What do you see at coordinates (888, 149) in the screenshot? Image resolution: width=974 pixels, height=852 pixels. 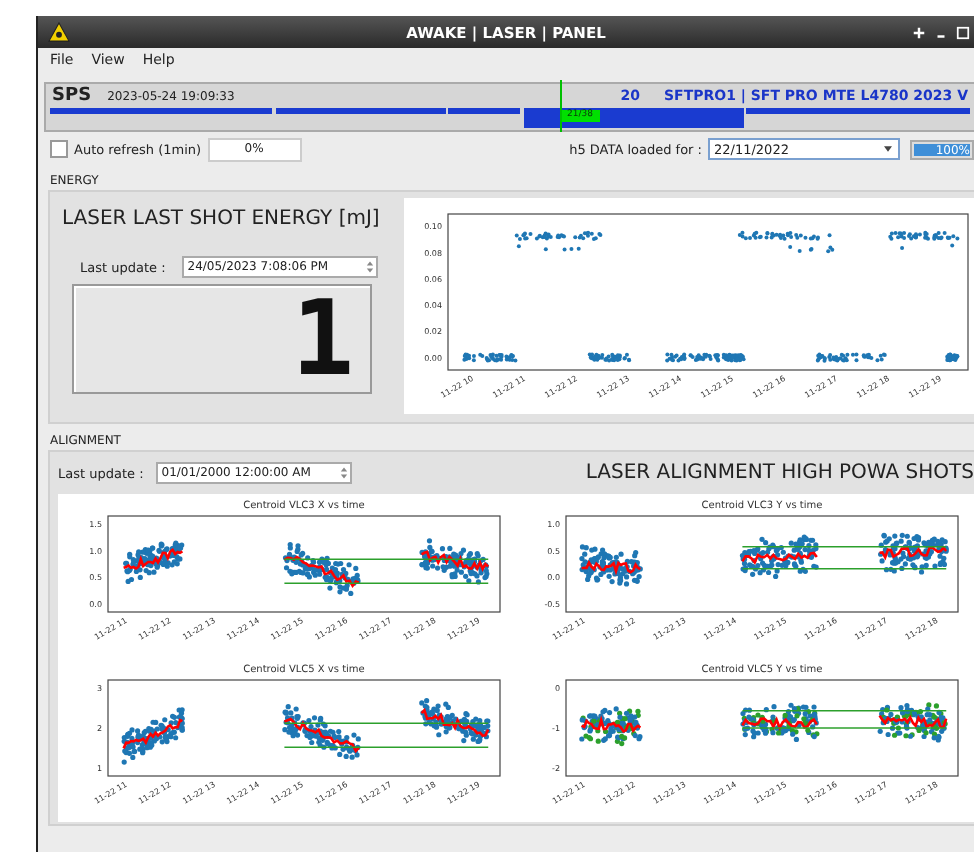 I see `caret-icon` at bounding box center [888, 149].